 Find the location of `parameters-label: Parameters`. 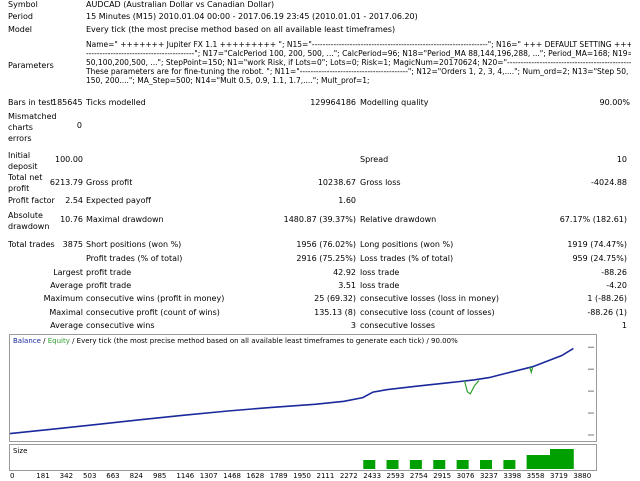

parameters-label: Parameters is located at coordinates (31, 65).